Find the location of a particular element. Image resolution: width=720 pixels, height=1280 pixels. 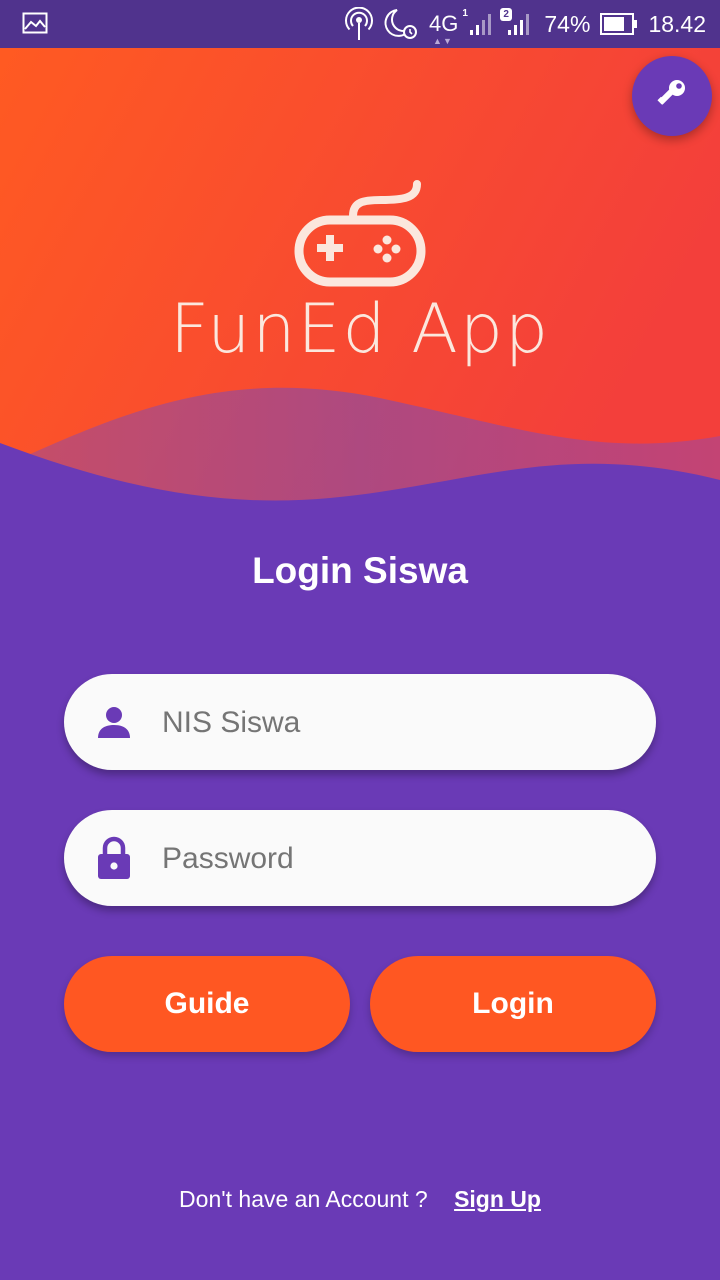

hotspot-icon is located at coordinates (359, 24).